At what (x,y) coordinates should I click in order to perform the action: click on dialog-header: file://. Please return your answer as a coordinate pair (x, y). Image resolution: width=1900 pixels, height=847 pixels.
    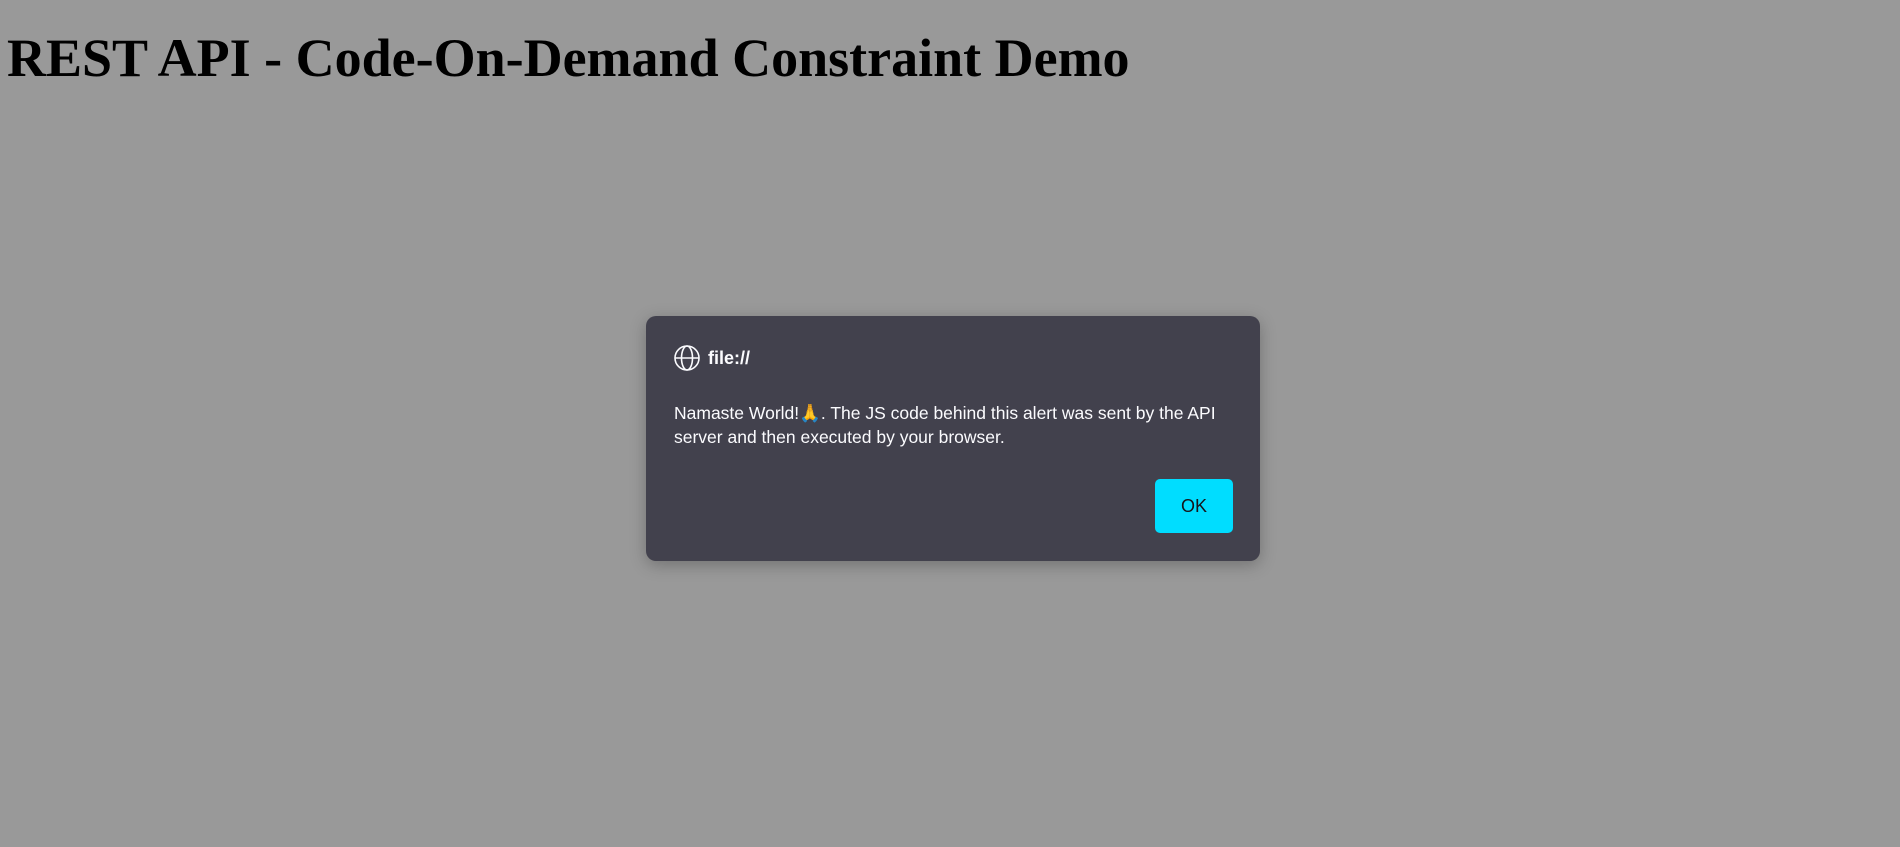
    Looking at the image, I should click on (711, 358).